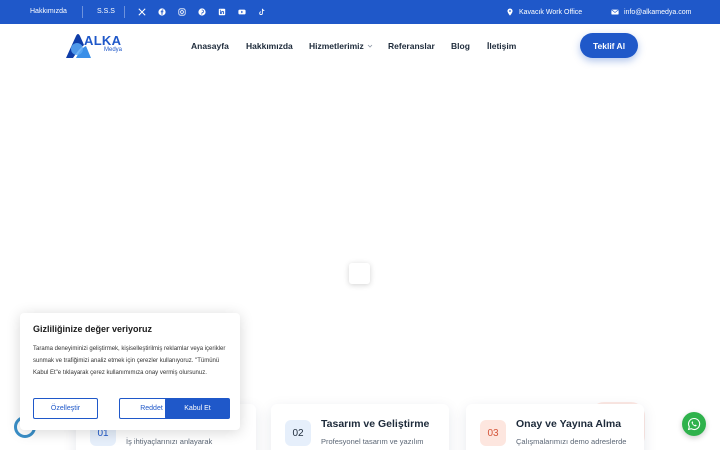 This screenshot has height=450, width=720. Describe the element at coordinates (460, 46) in the screenshot. I see `nav-blog: Blog` at that location.